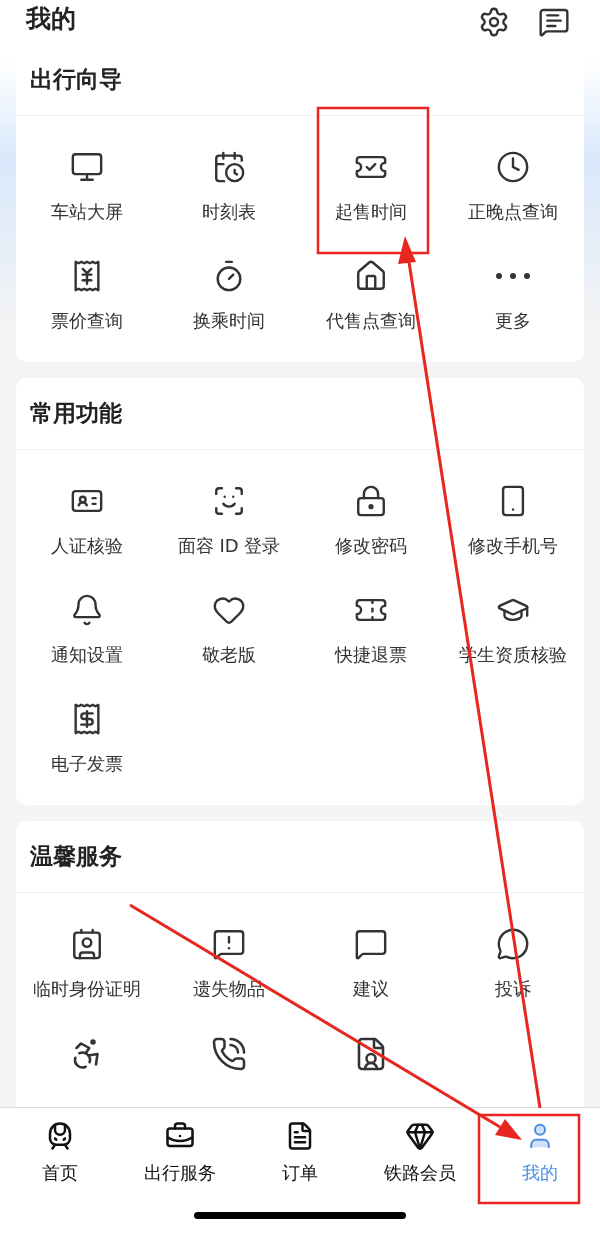 Image resolution: width=600 pixels, height=1233 pixels. What do you see at coordinates (229, 1053) in the screenshot?
I see `phone-call-icon` at bounding box center [229, 1053].